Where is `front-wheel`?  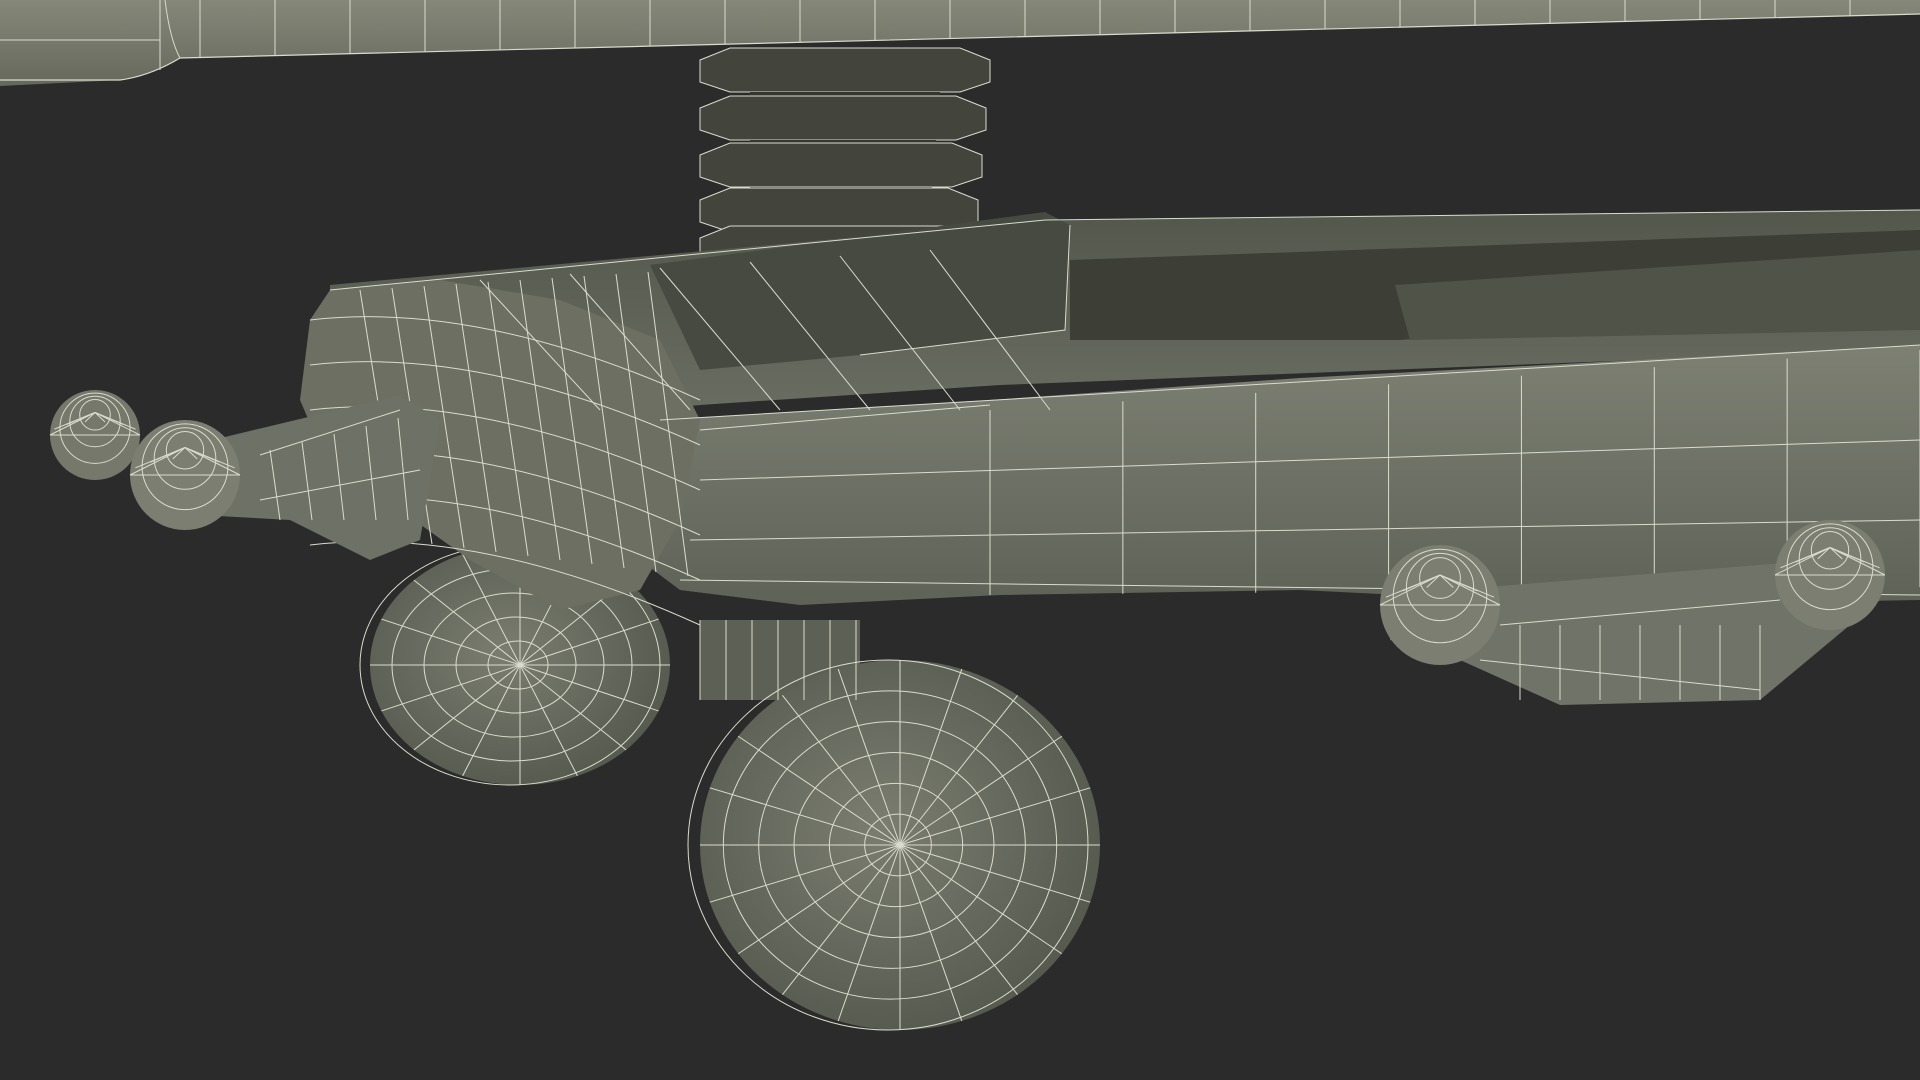 front-wheel is located at coordinates (893, 825).